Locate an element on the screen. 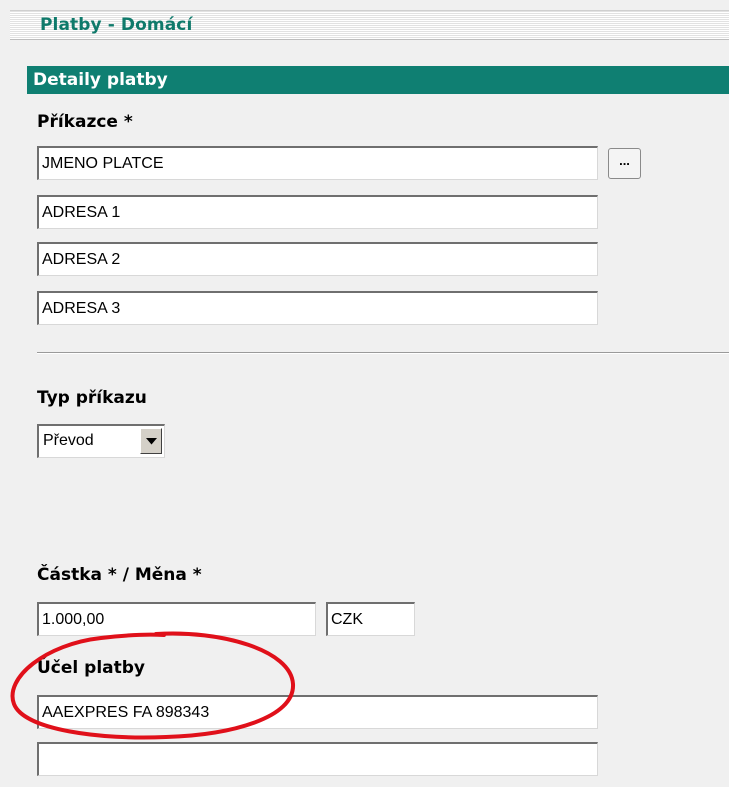 Image resolution: width=729 pixels, height=787 pixels. purpose-label: Účel platby is located at coordinates (91, 668).